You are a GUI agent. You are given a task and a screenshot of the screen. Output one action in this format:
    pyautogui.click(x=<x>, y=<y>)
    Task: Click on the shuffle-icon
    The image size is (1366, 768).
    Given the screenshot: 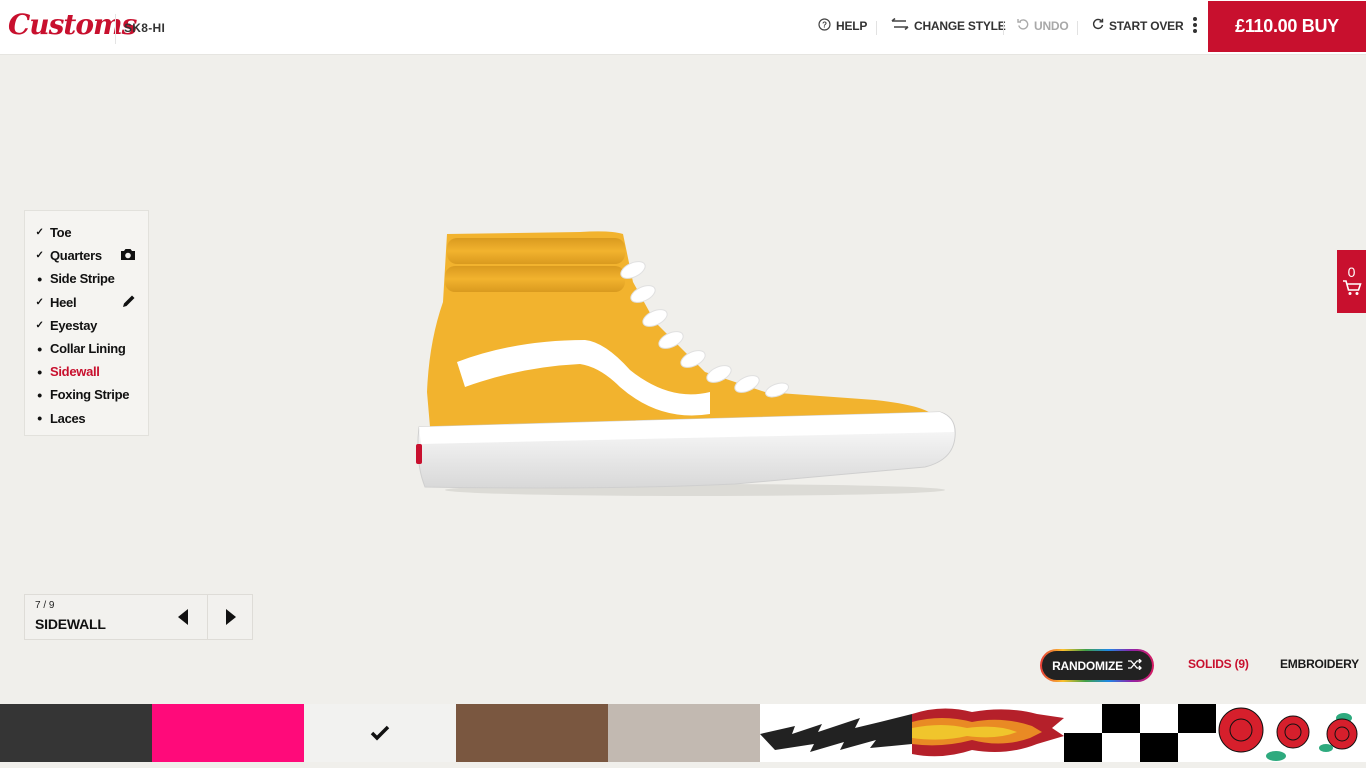 What is the action you would take?
    pyautogui.click(x=1134, y=665)
    